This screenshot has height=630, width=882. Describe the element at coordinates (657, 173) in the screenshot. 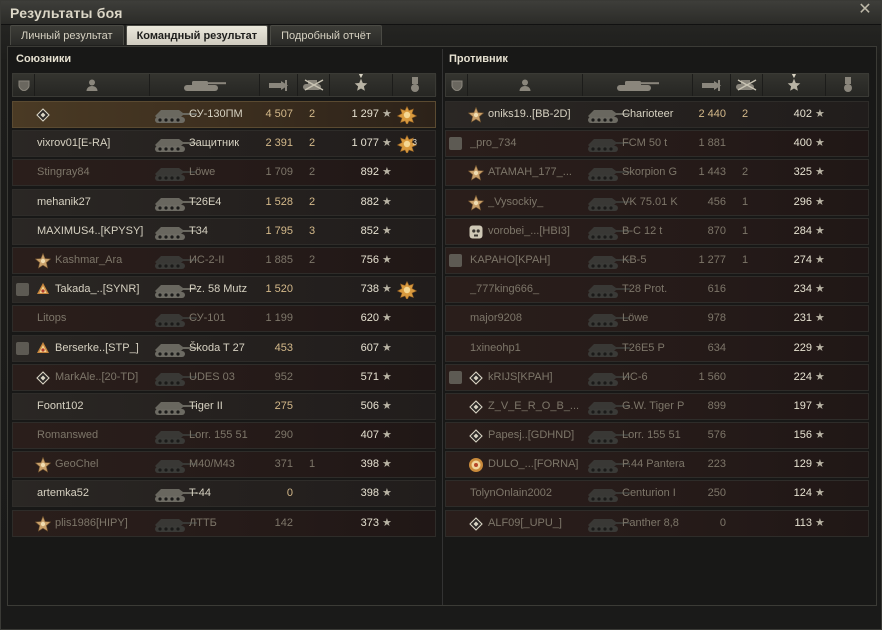

I see `player-row: ATAMAH_177_... Skorpion G1 443 2 325 ★` at that location.